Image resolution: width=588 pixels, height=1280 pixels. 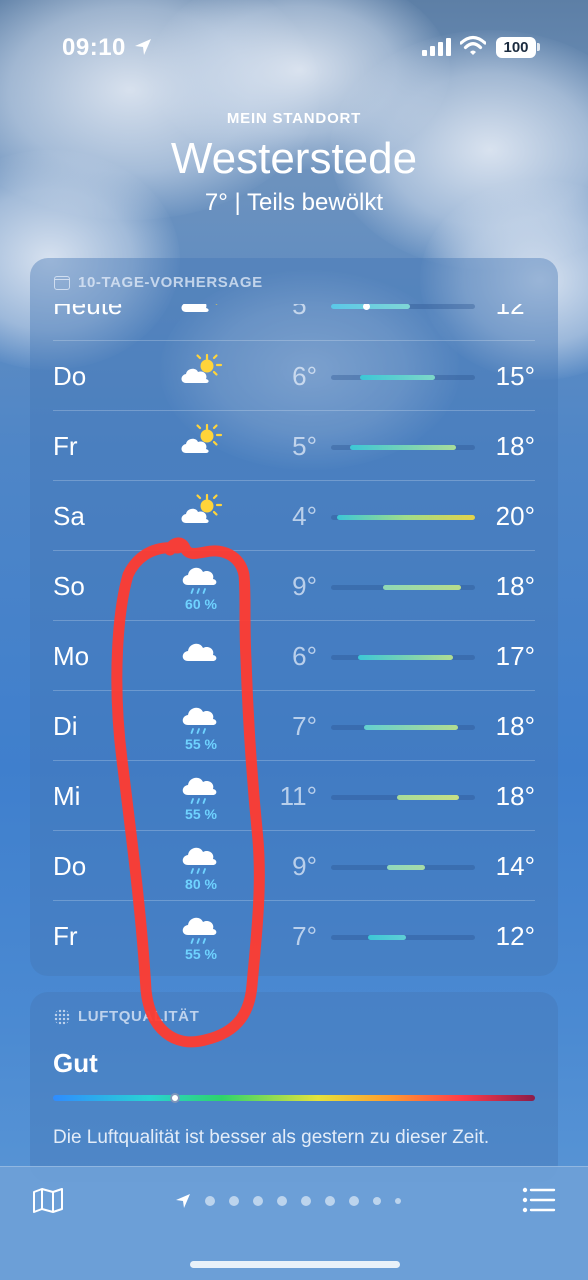 I want to click on high-temp: 20°, so click(x=515, y=516).